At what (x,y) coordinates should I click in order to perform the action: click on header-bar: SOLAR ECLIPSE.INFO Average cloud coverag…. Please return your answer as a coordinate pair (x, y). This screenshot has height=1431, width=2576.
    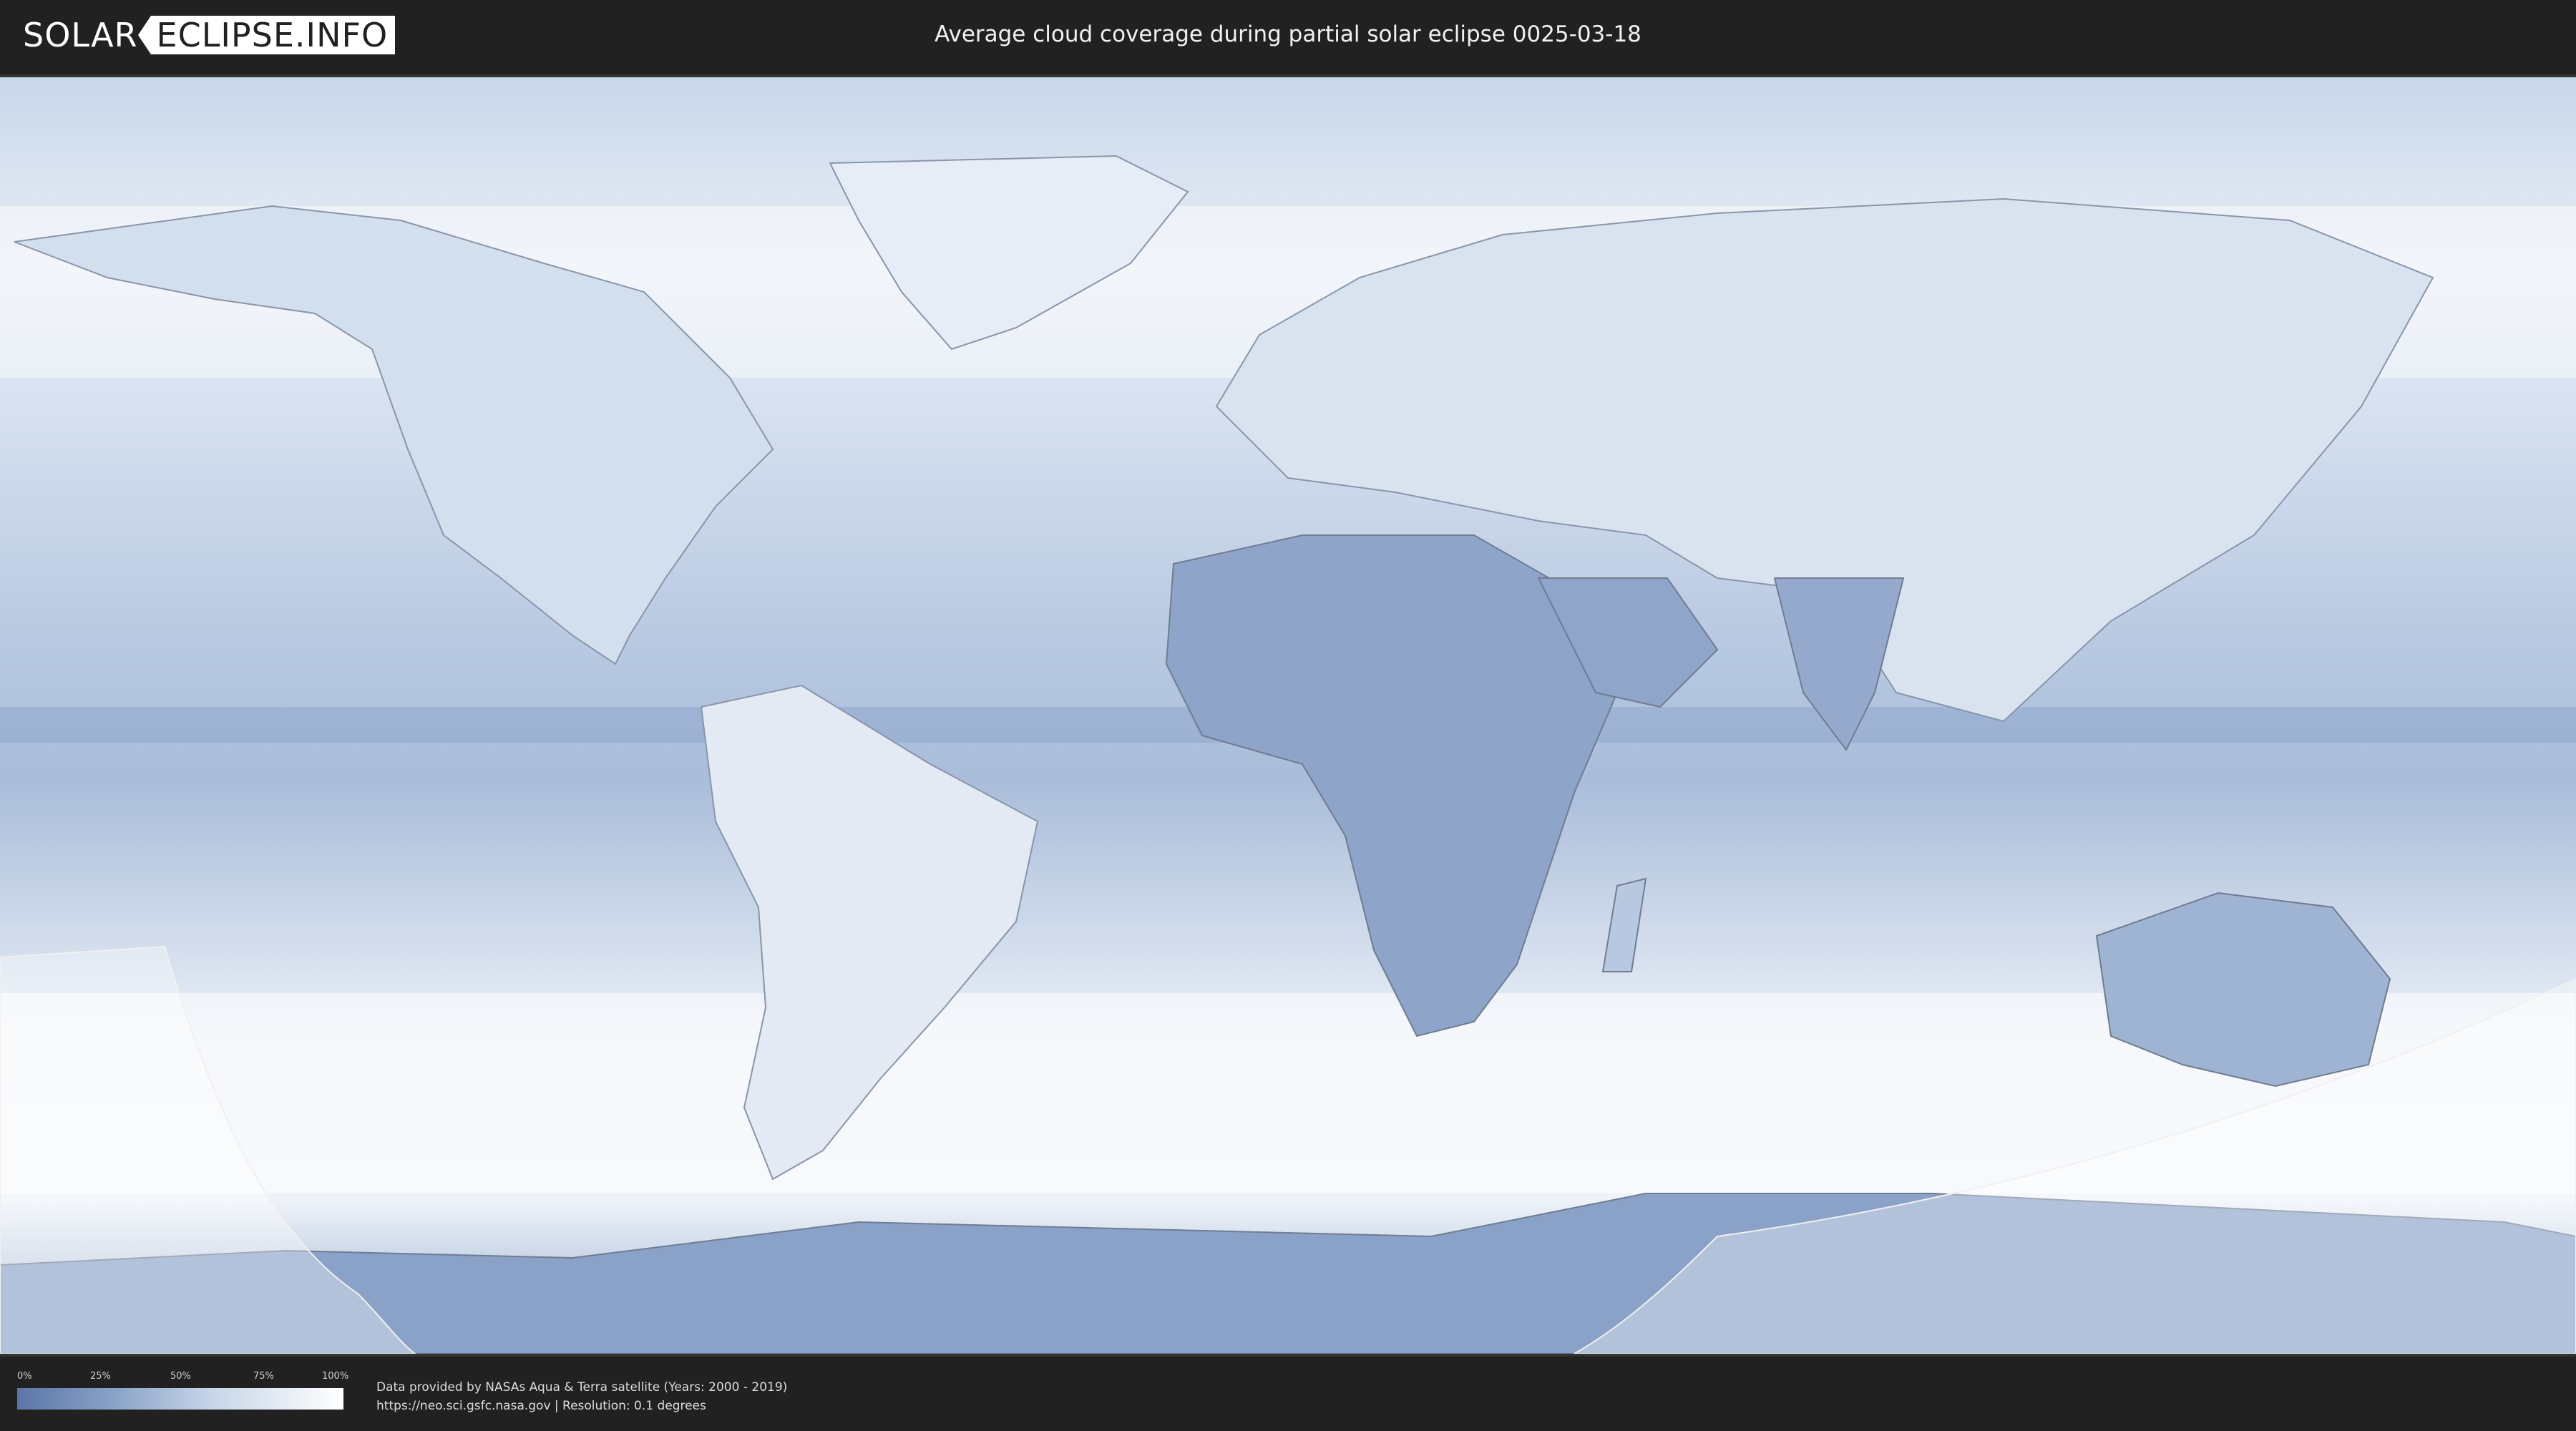
    Looking at the image, I should click on (1288, 36).